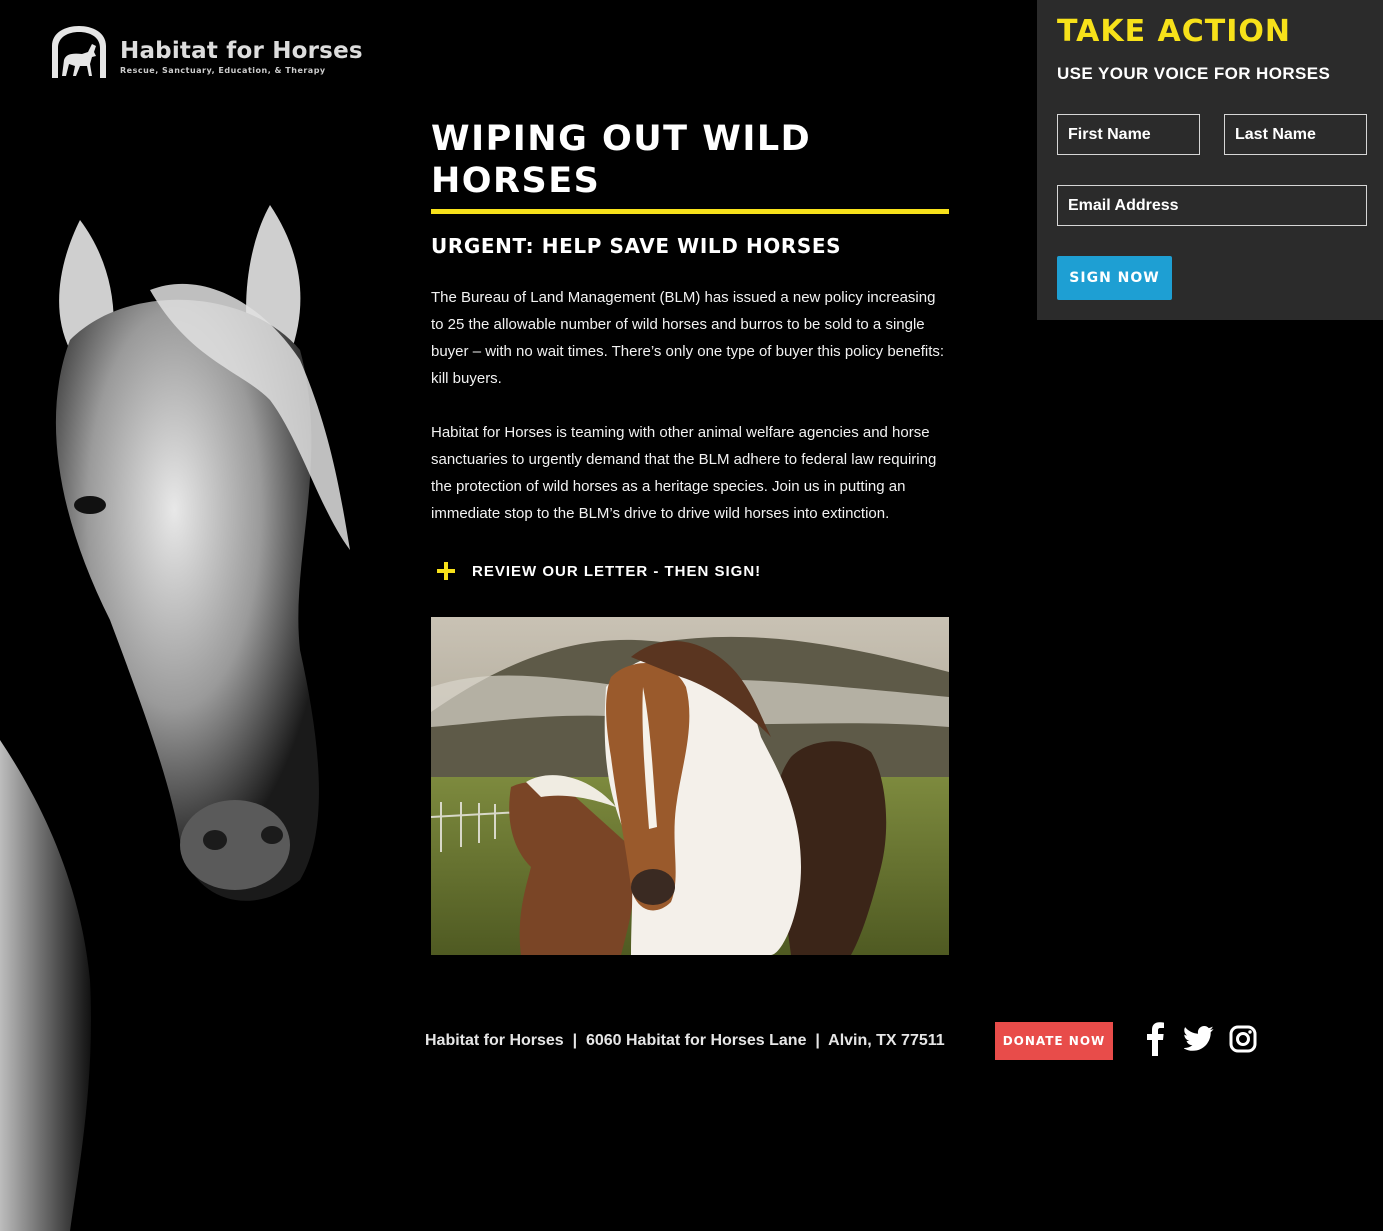 The image size is (1383, 1231). I want to click on review-letter-toggle: REVIEW OUR LETTER - THEN SIGN!, so click(692, 571).